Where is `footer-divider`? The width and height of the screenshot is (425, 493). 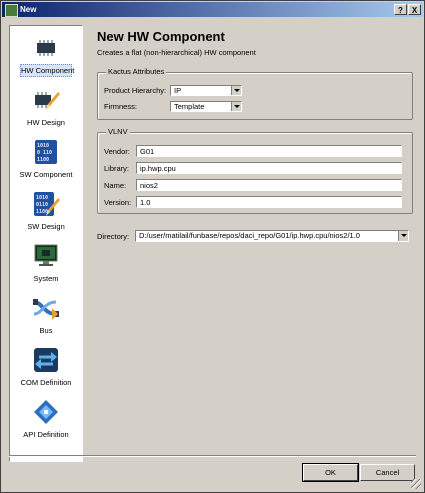
footer-divider is located at coordinates (212, 456).